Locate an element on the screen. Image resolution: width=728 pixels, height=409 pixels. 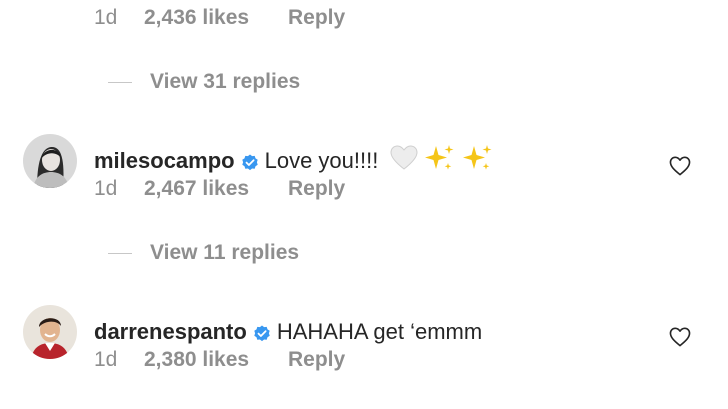
username: milesocampo is located at coordinates (164, 161).